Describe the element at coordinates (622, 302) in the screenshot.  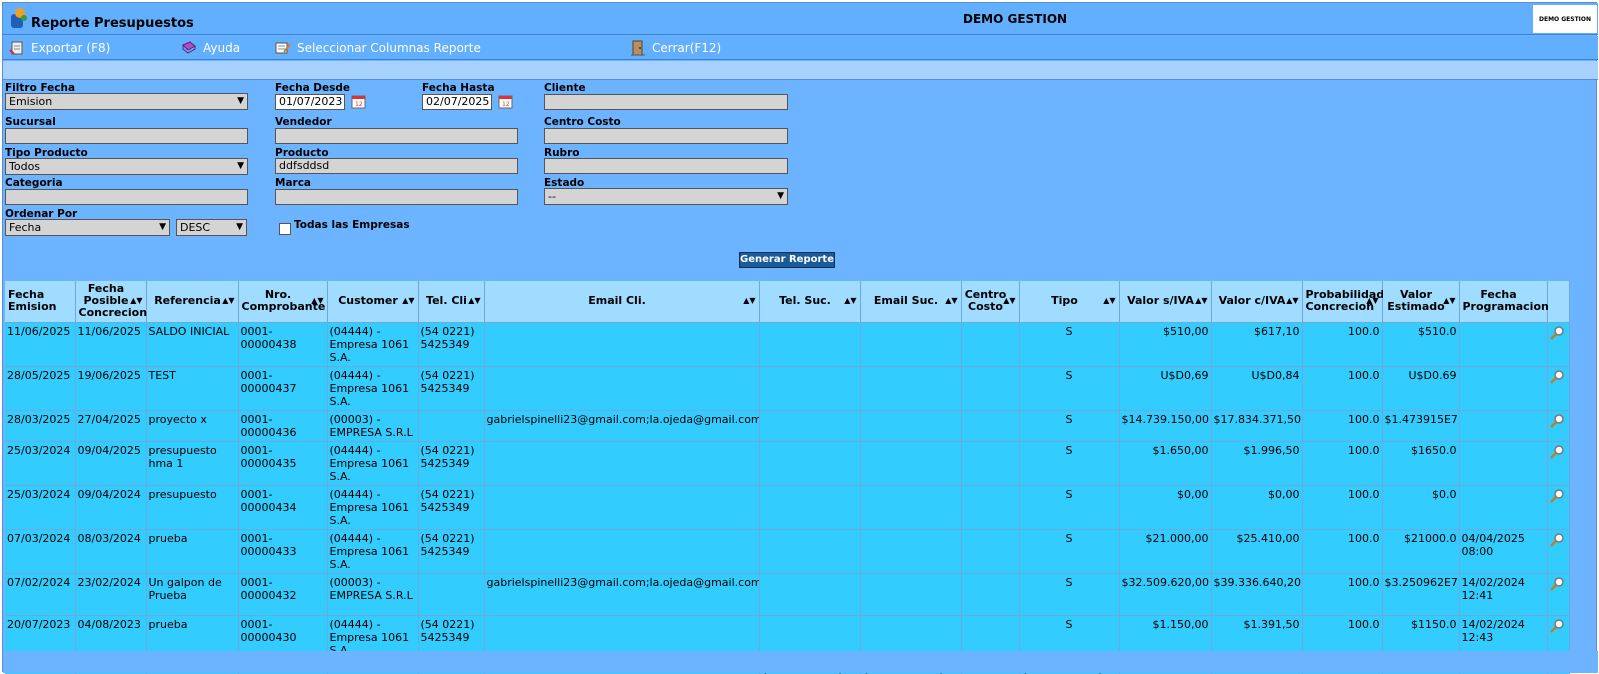
I see `column-header: Email Cli. ▲▼` at that location.